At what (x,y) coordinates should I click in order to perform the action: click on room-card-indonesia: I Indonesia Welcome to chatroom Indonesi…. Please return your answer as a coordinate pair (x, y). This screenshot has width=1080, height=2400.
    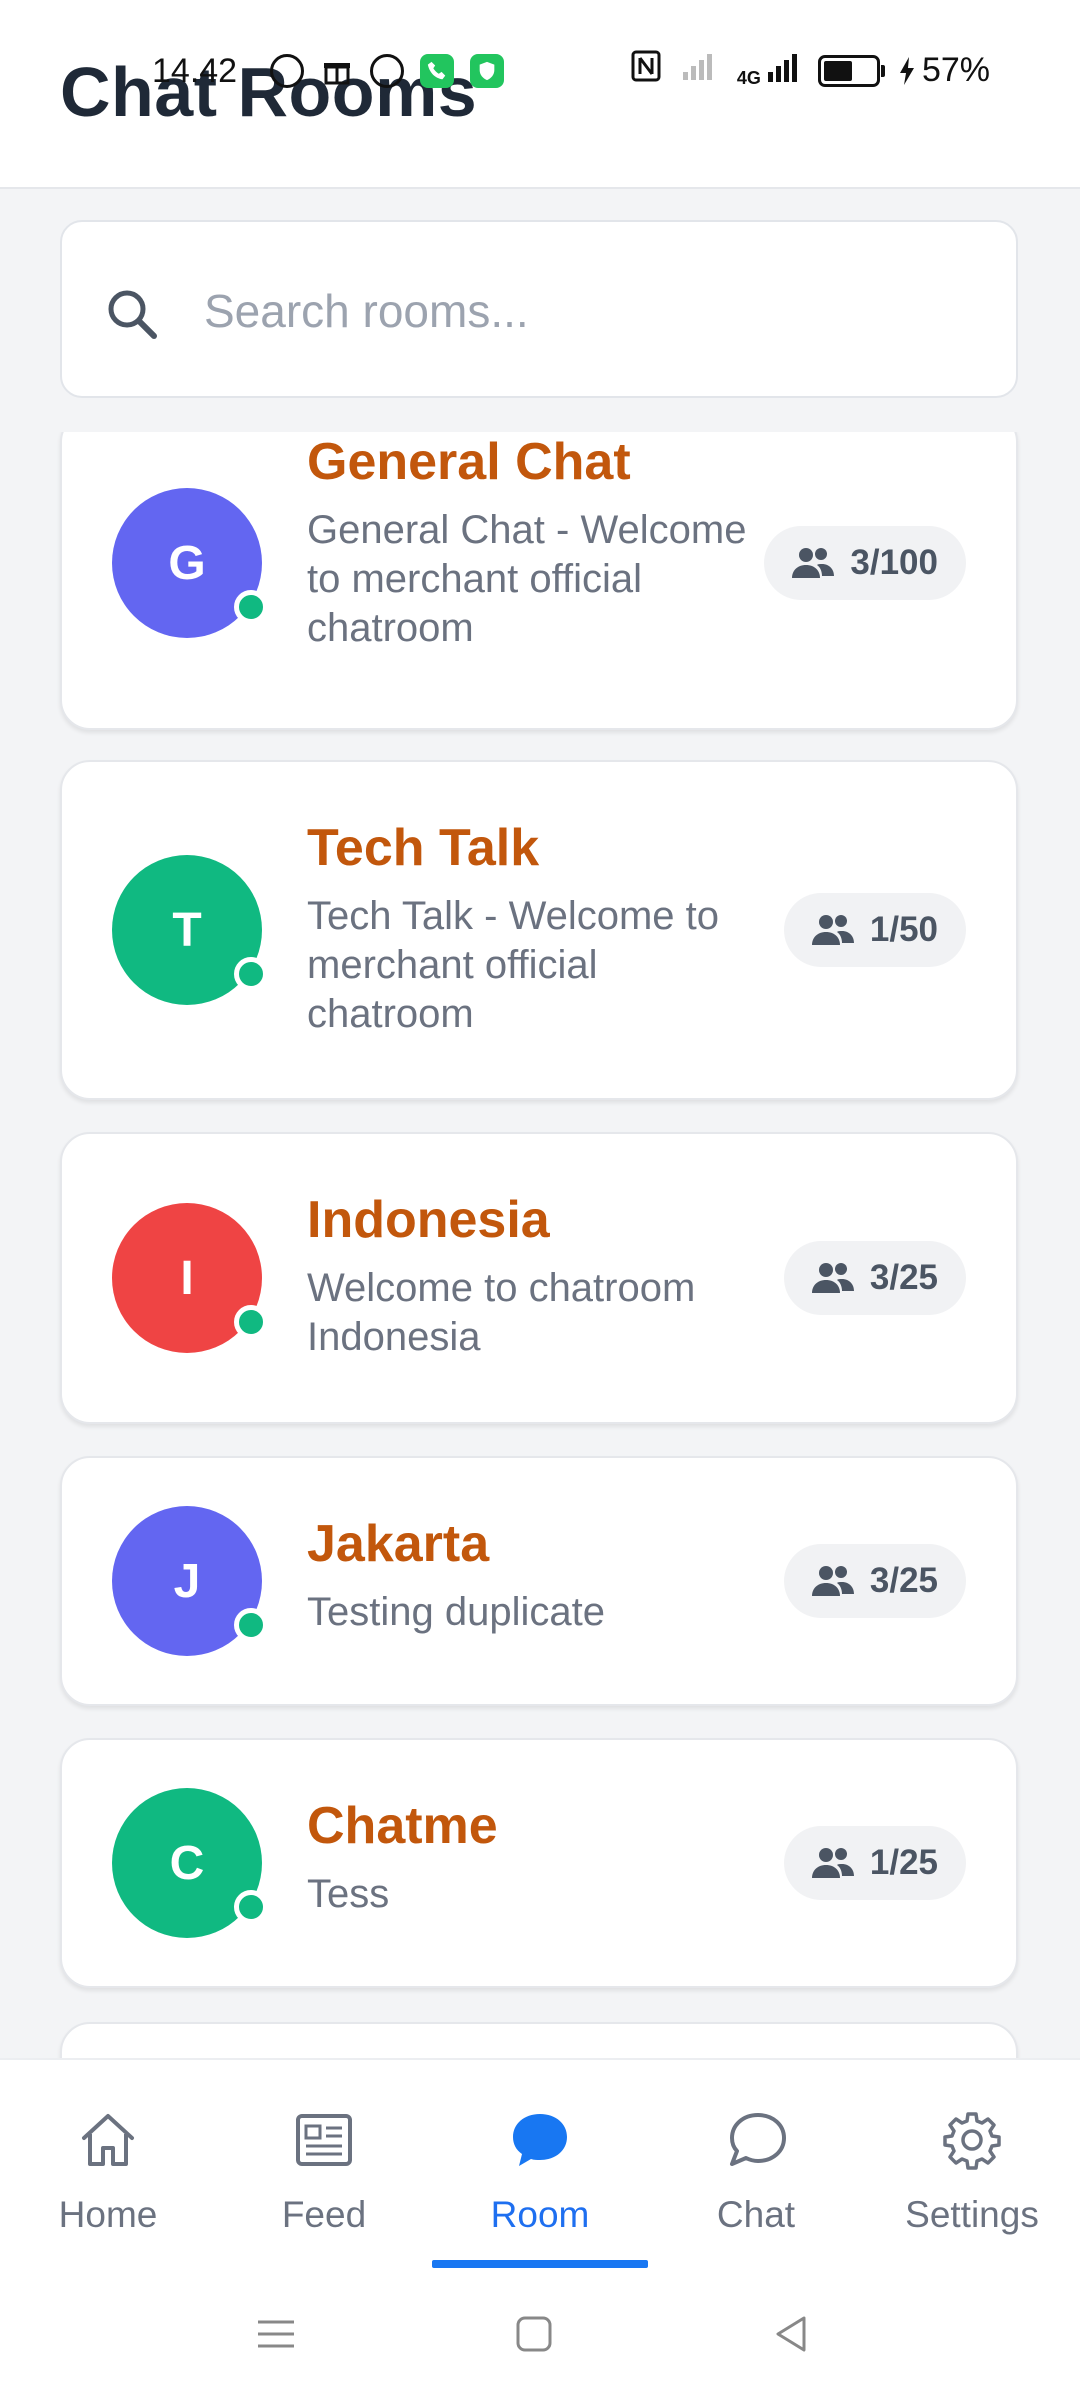
    Looking at the image, I should click on (539, 1278).